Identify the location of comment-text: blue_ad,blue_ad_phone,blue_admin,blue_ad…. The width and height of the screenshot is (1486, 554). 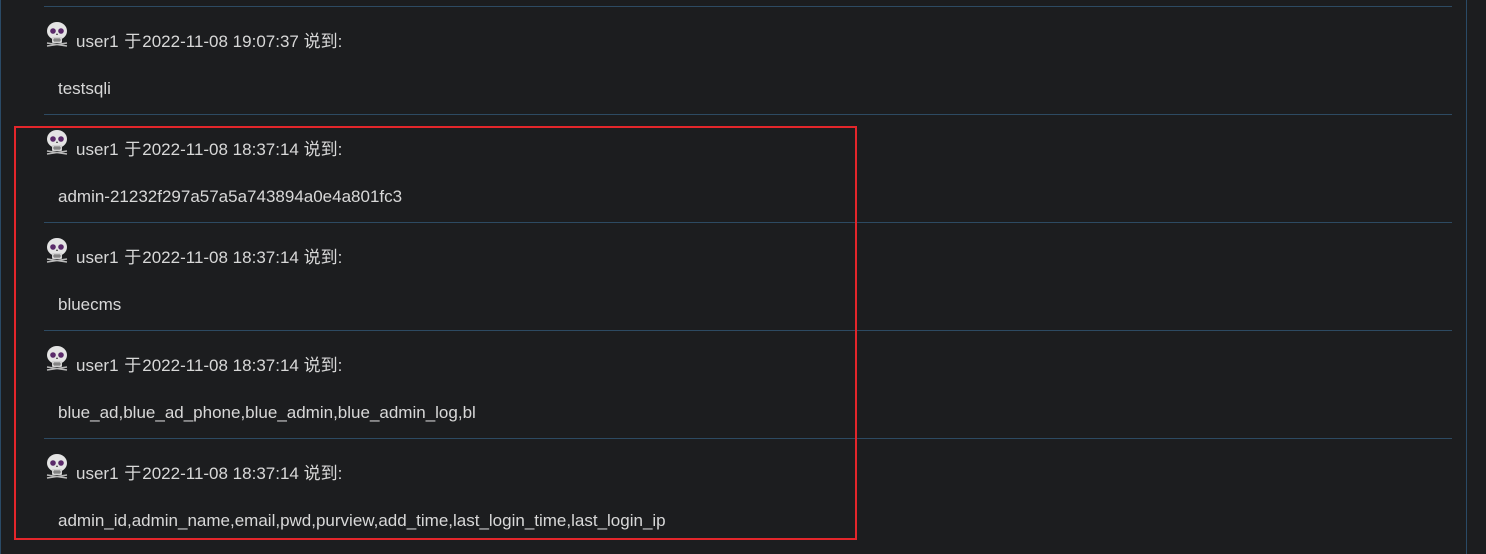
(267, 412).